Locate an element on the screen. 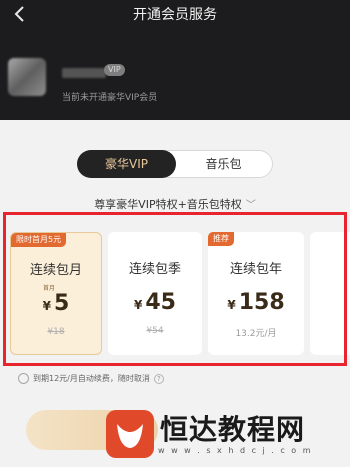 This screenshot has width=350, height=467. auto-renew-text: 到期12元/月自动续费，随时取消 is located at coordinates (91, 378).